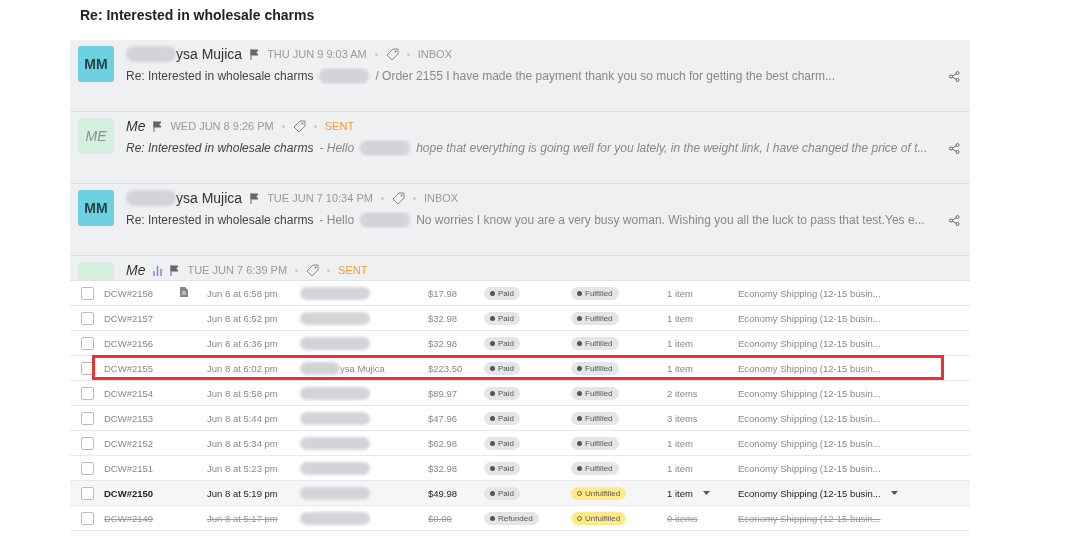 The image size is (1080, 540). I want to click on avatar: ME, so click(96, 136).